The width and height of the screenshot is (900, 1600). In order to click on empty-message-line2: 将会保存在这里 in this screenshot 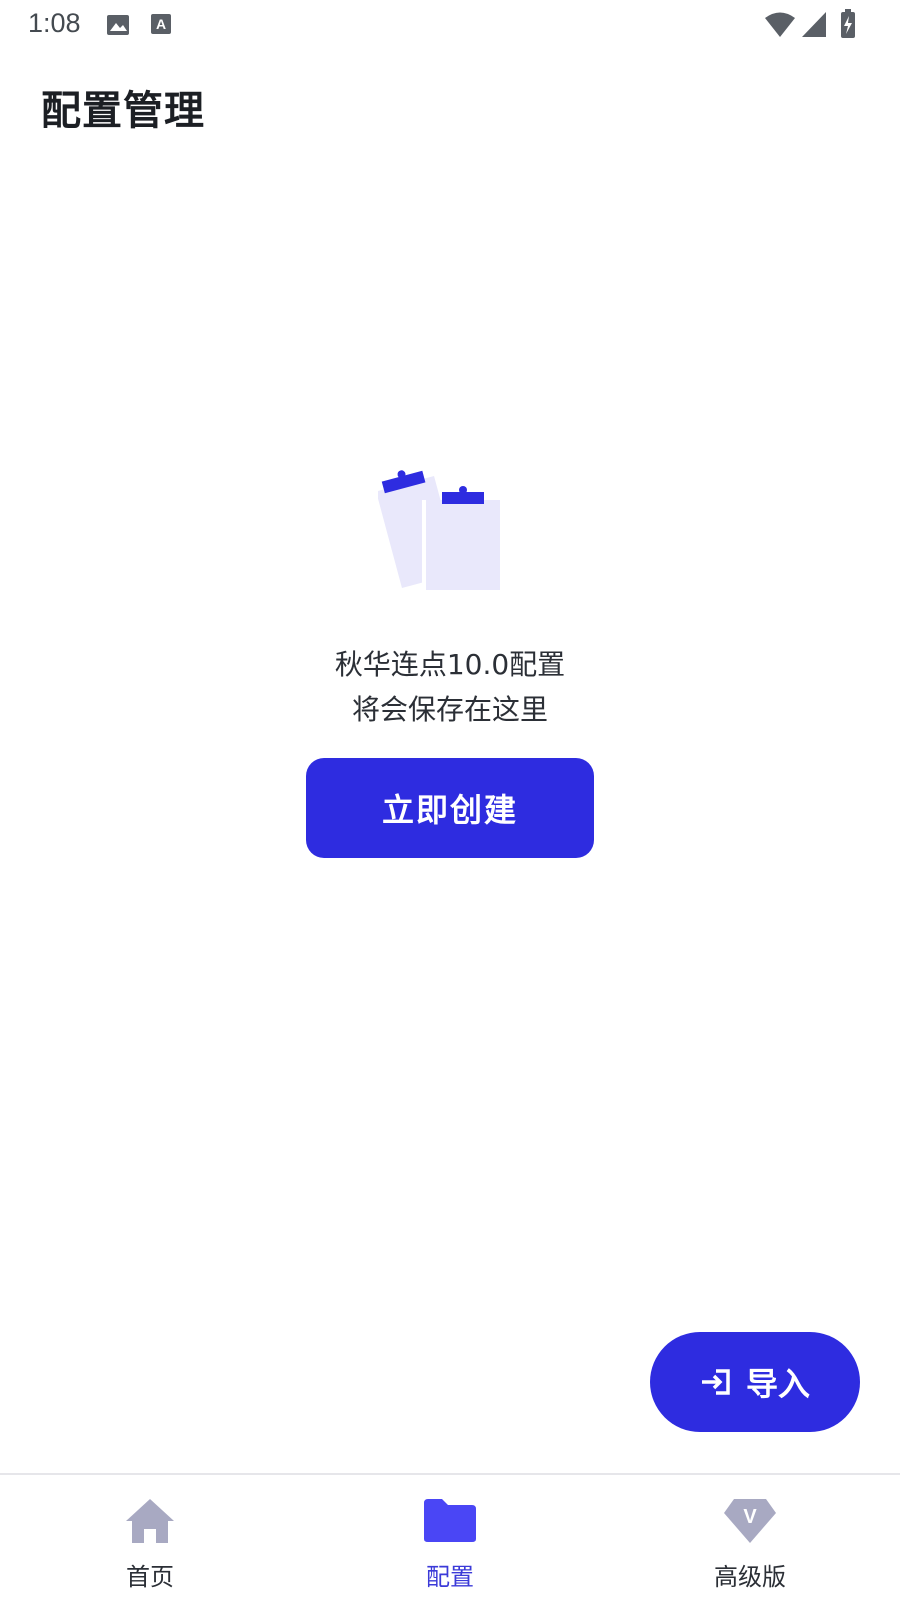, I will do `click(449, 709)`.